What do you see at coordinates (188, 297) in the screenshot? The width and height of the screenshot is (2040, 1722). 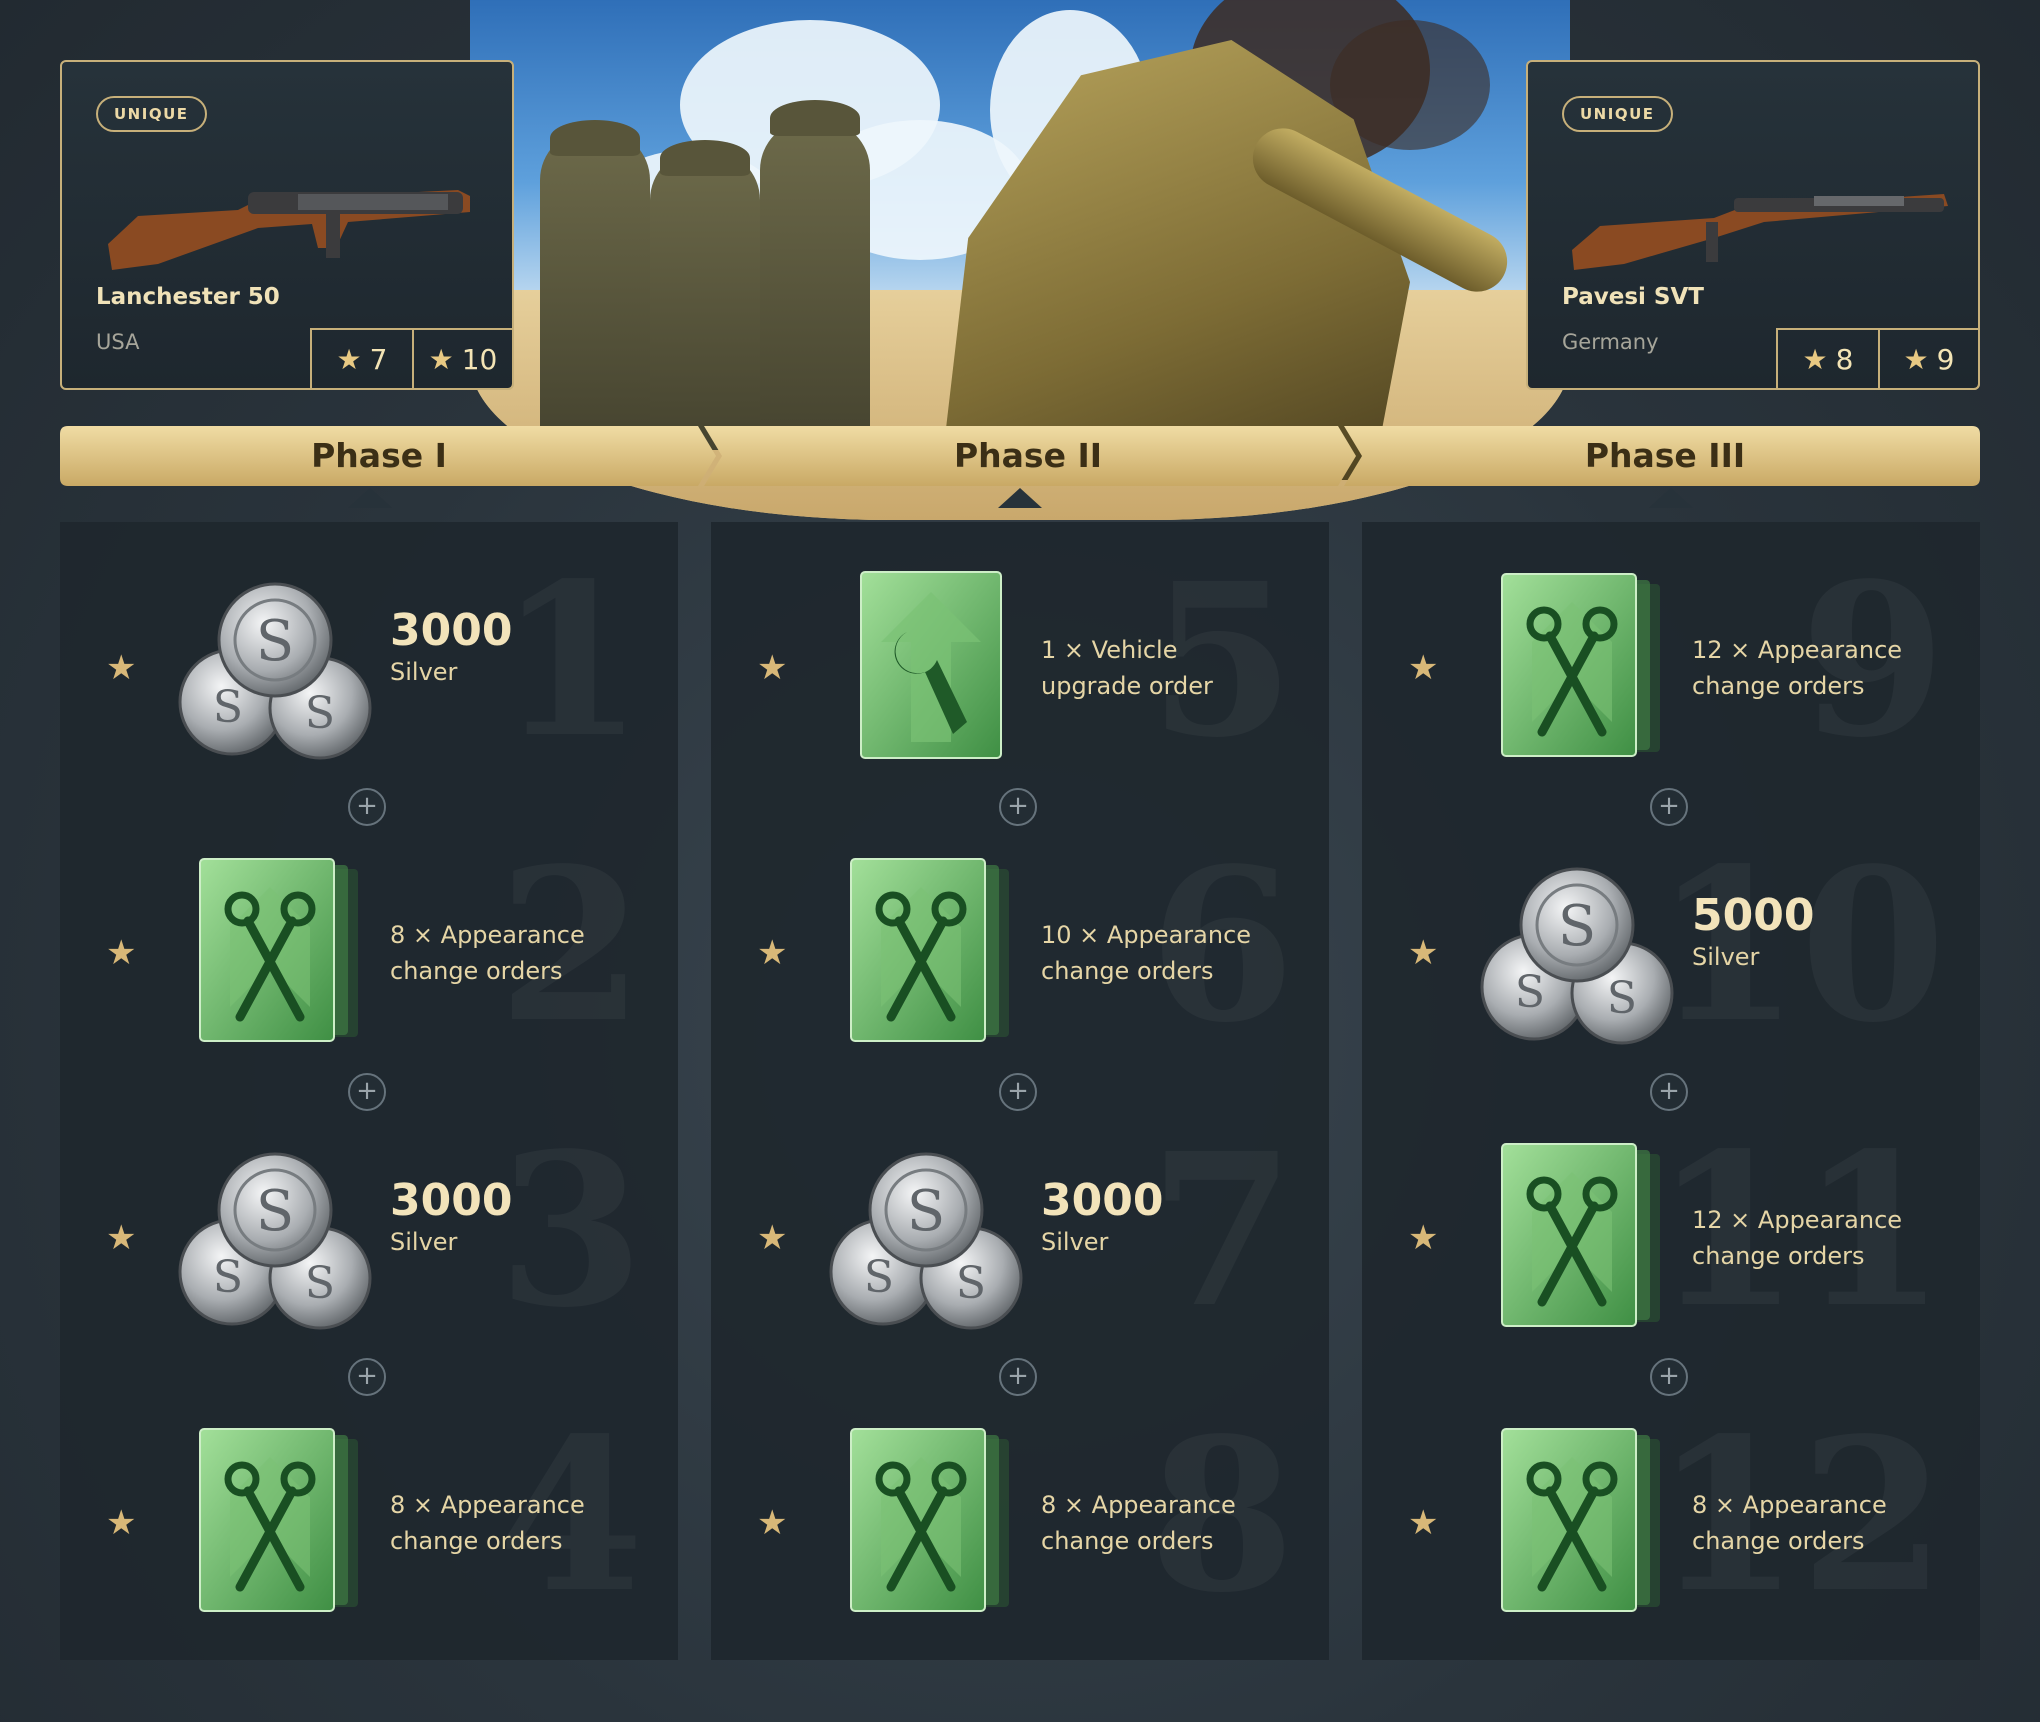 I see `weapon-name: Lanchester 50` at bounding box center [188, 297].